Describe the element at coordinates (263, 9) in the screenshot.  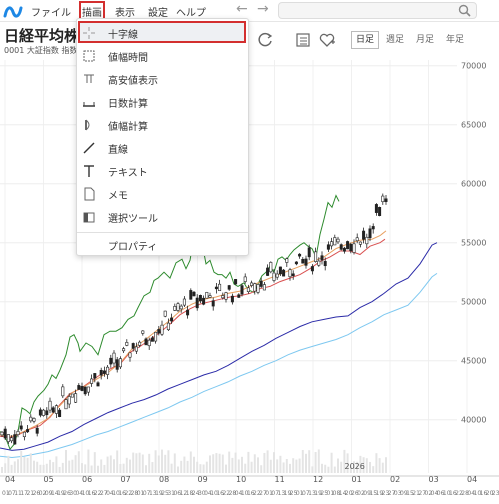
I see `forward-arrow-icon: →` at that location.